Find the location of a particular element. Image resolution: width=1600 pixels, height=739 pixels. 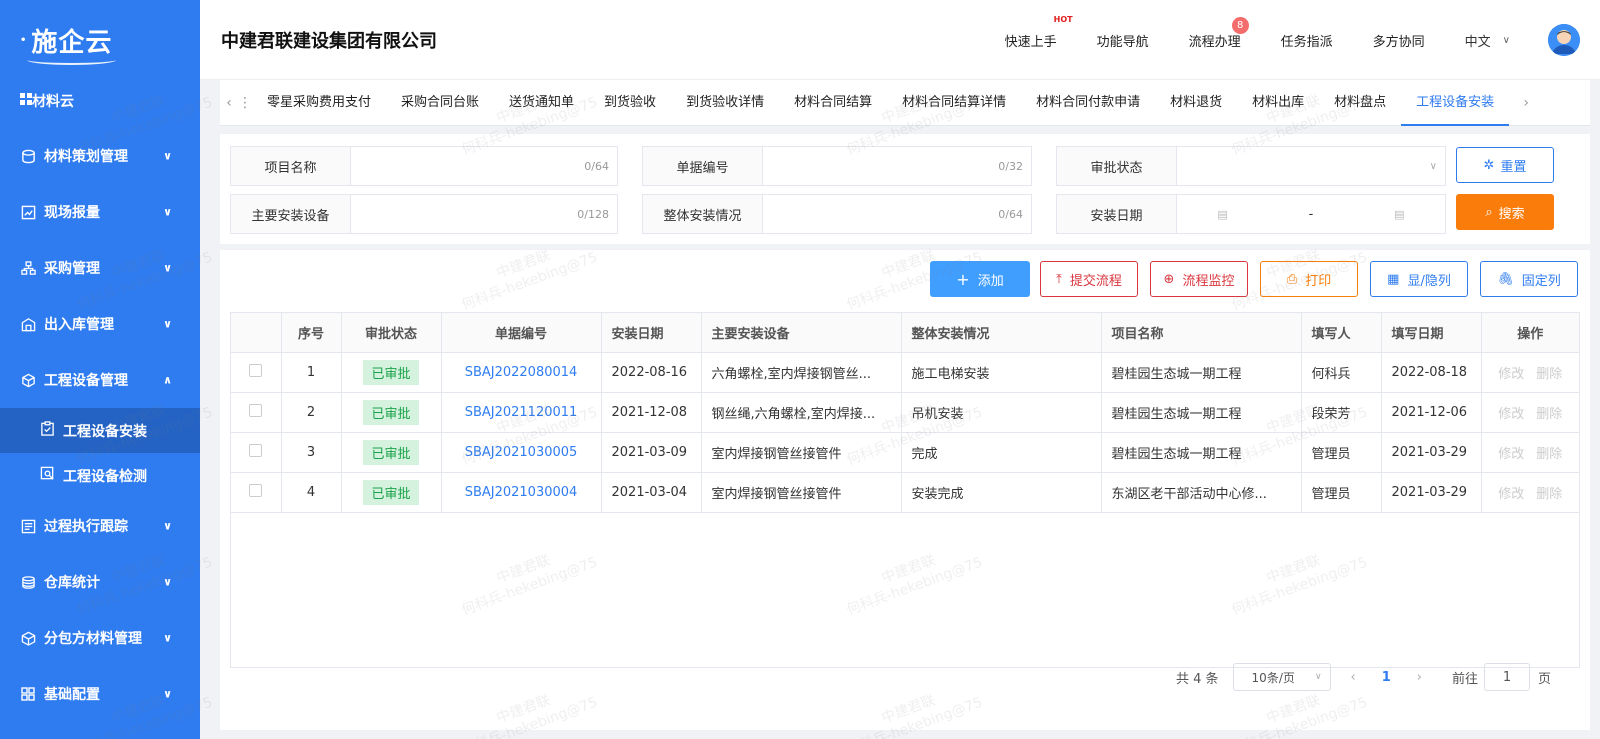

sidebar-item-subcontract: 分包方材料管理 ∨ is located at coordinates (100, 638).